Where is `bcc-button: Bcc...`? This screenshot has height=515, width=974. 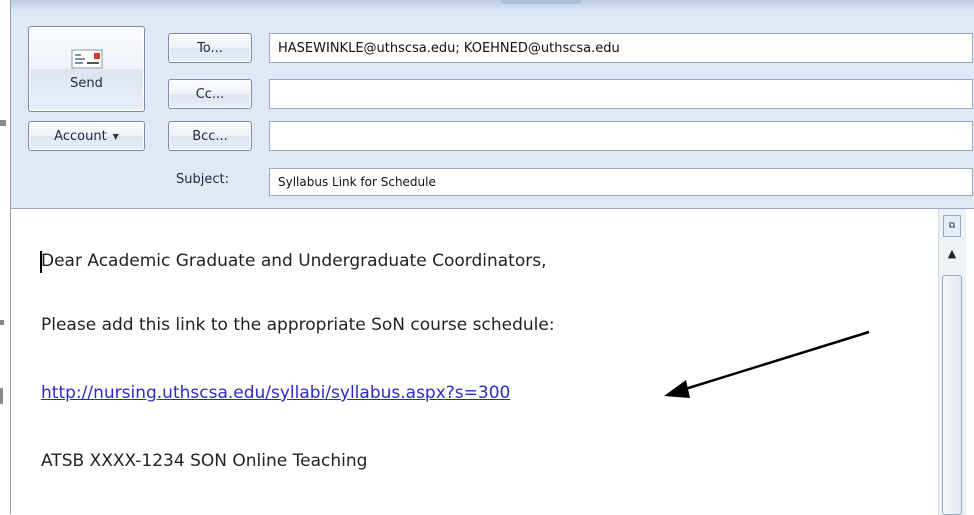
bcc-button: Bcc... is located at coordinates (210, 136).